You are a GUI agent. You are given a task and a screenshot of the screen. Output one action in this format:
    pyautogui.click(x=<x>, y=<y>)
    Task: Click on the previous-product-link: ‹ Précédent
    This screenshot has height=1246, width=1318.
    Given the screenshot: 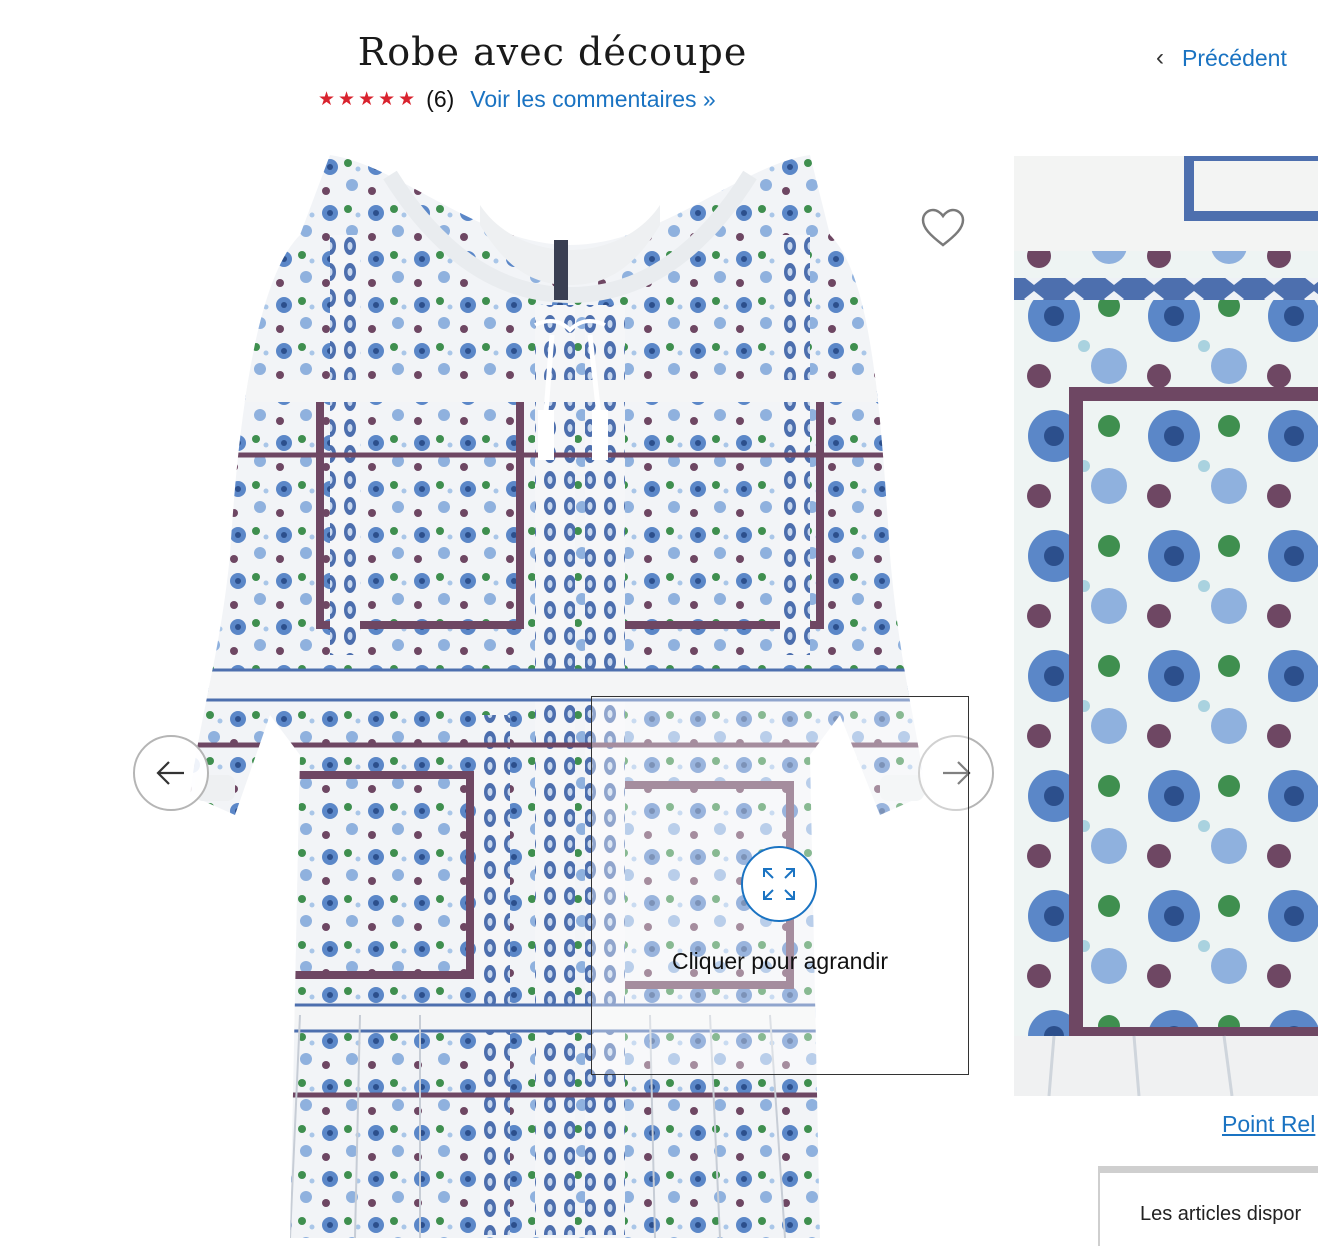 What is the action you would take?
    pyautogui.click(x=1221, y=58)
    